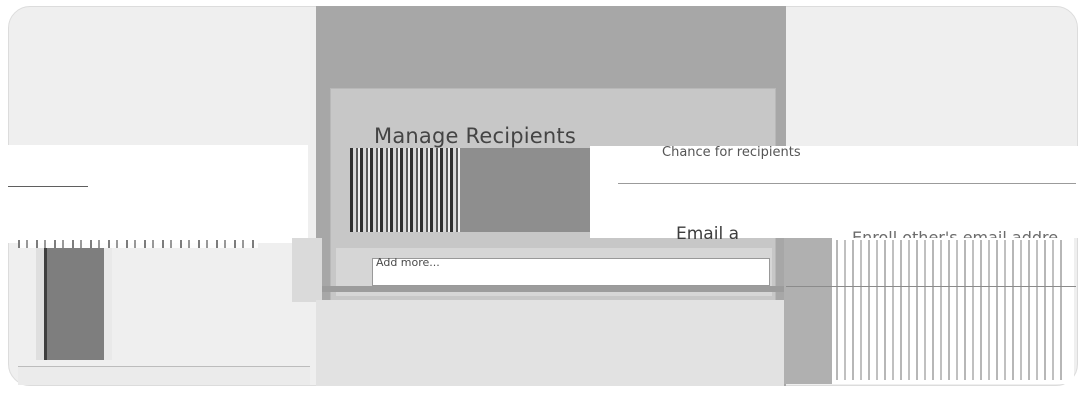 This screenshot has height=394, width=1086. I want to click on left-dotted-rule, so click(138, 244).